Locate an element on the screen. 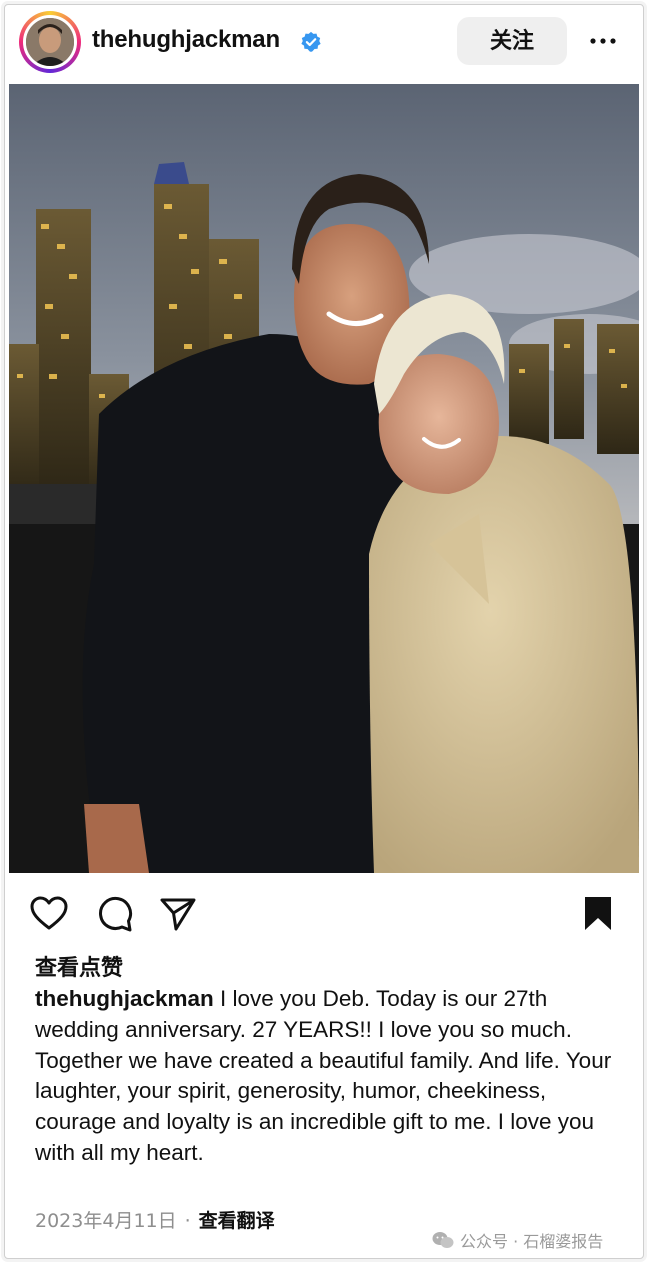  view-likes-link: 查看点赞 is located at coordinates (79, 966).